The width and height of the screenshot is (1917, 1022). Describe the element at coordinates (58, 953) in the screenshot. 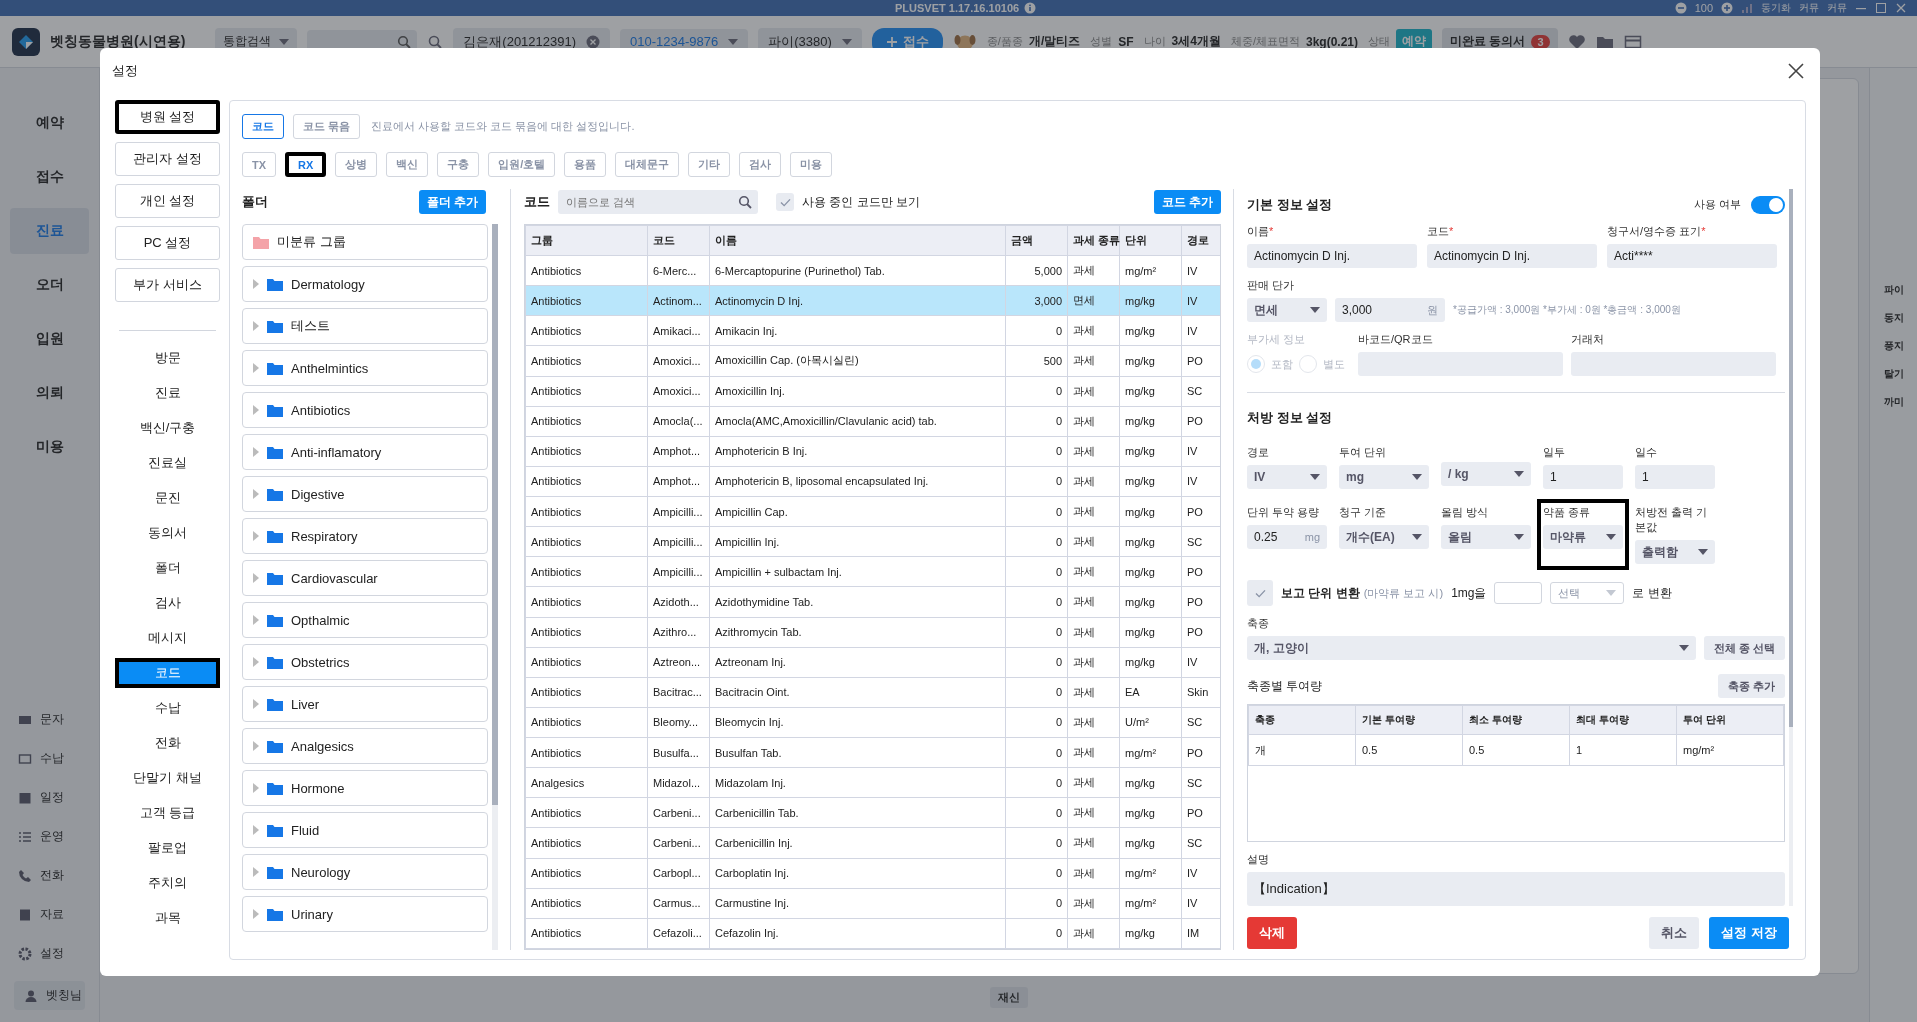

I see `nav-item: 설정` at that location.